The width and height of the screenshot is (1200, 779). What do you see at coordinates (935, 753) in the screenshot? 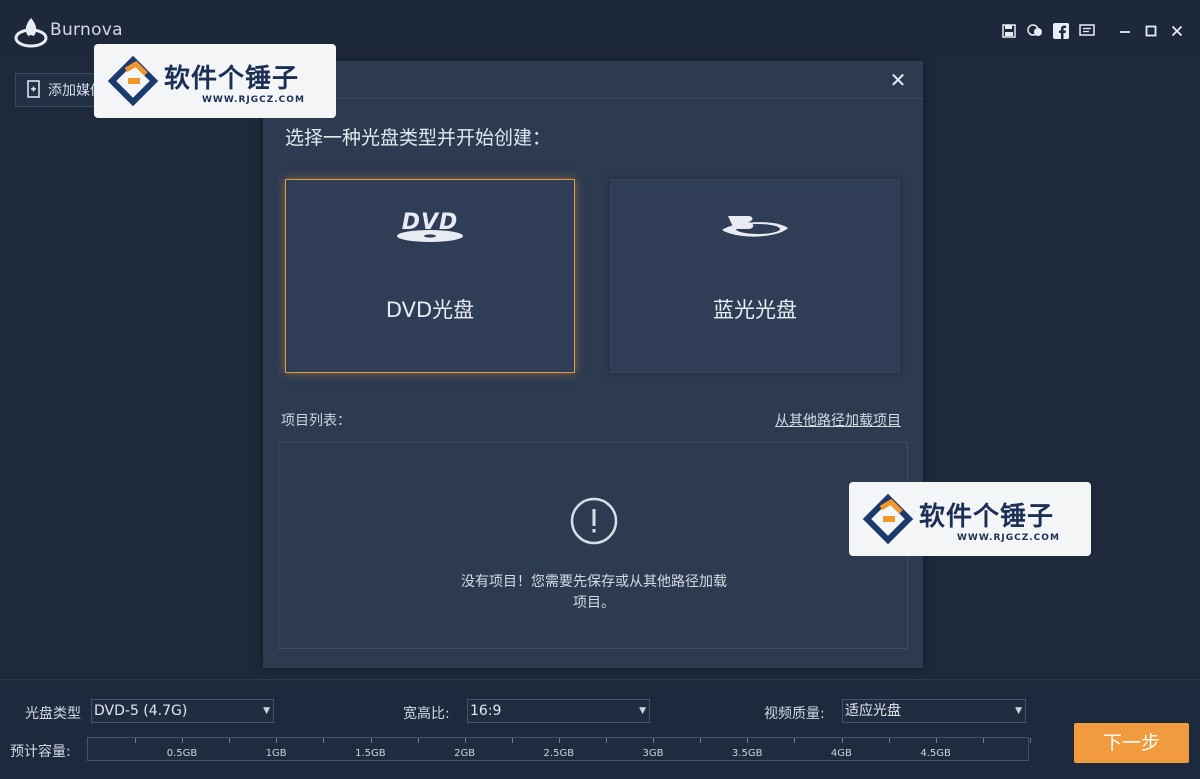
I see `capacity-tick-label: 4.5GB` at bounding box center [935, 753].